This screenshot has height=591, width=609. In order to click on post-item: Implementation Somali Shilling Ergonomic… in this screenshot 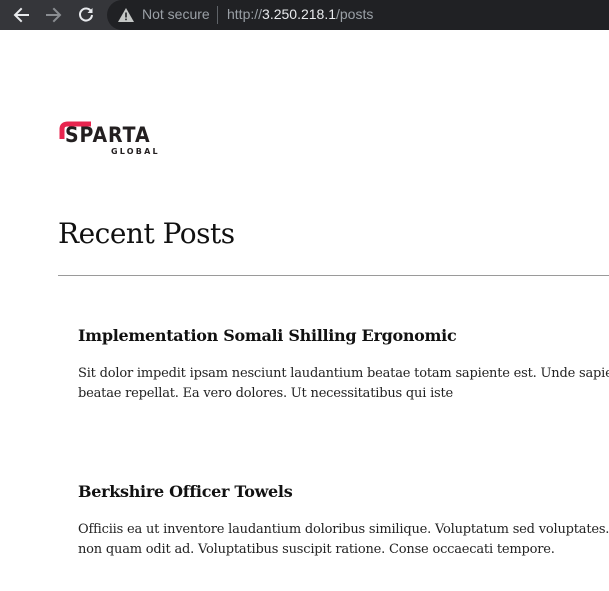, I will do `click(343, 362)`.